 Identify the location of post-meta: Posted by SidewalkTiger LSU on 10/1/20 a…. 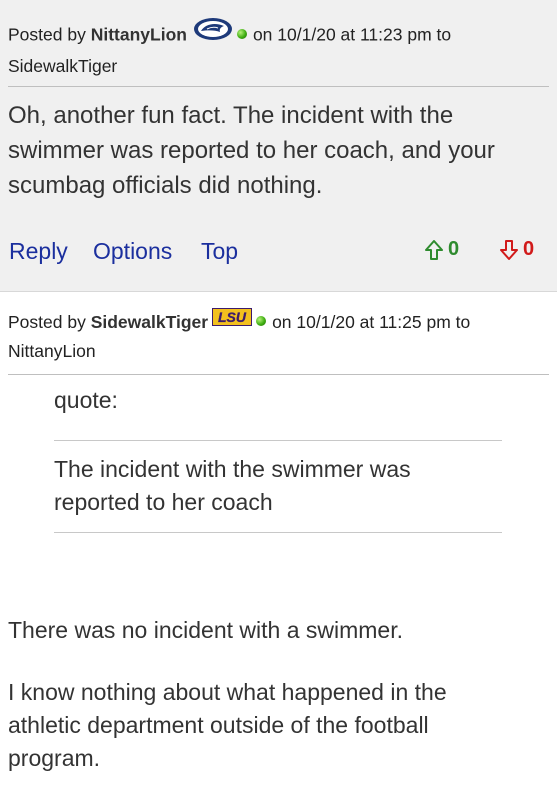
(278, 336).